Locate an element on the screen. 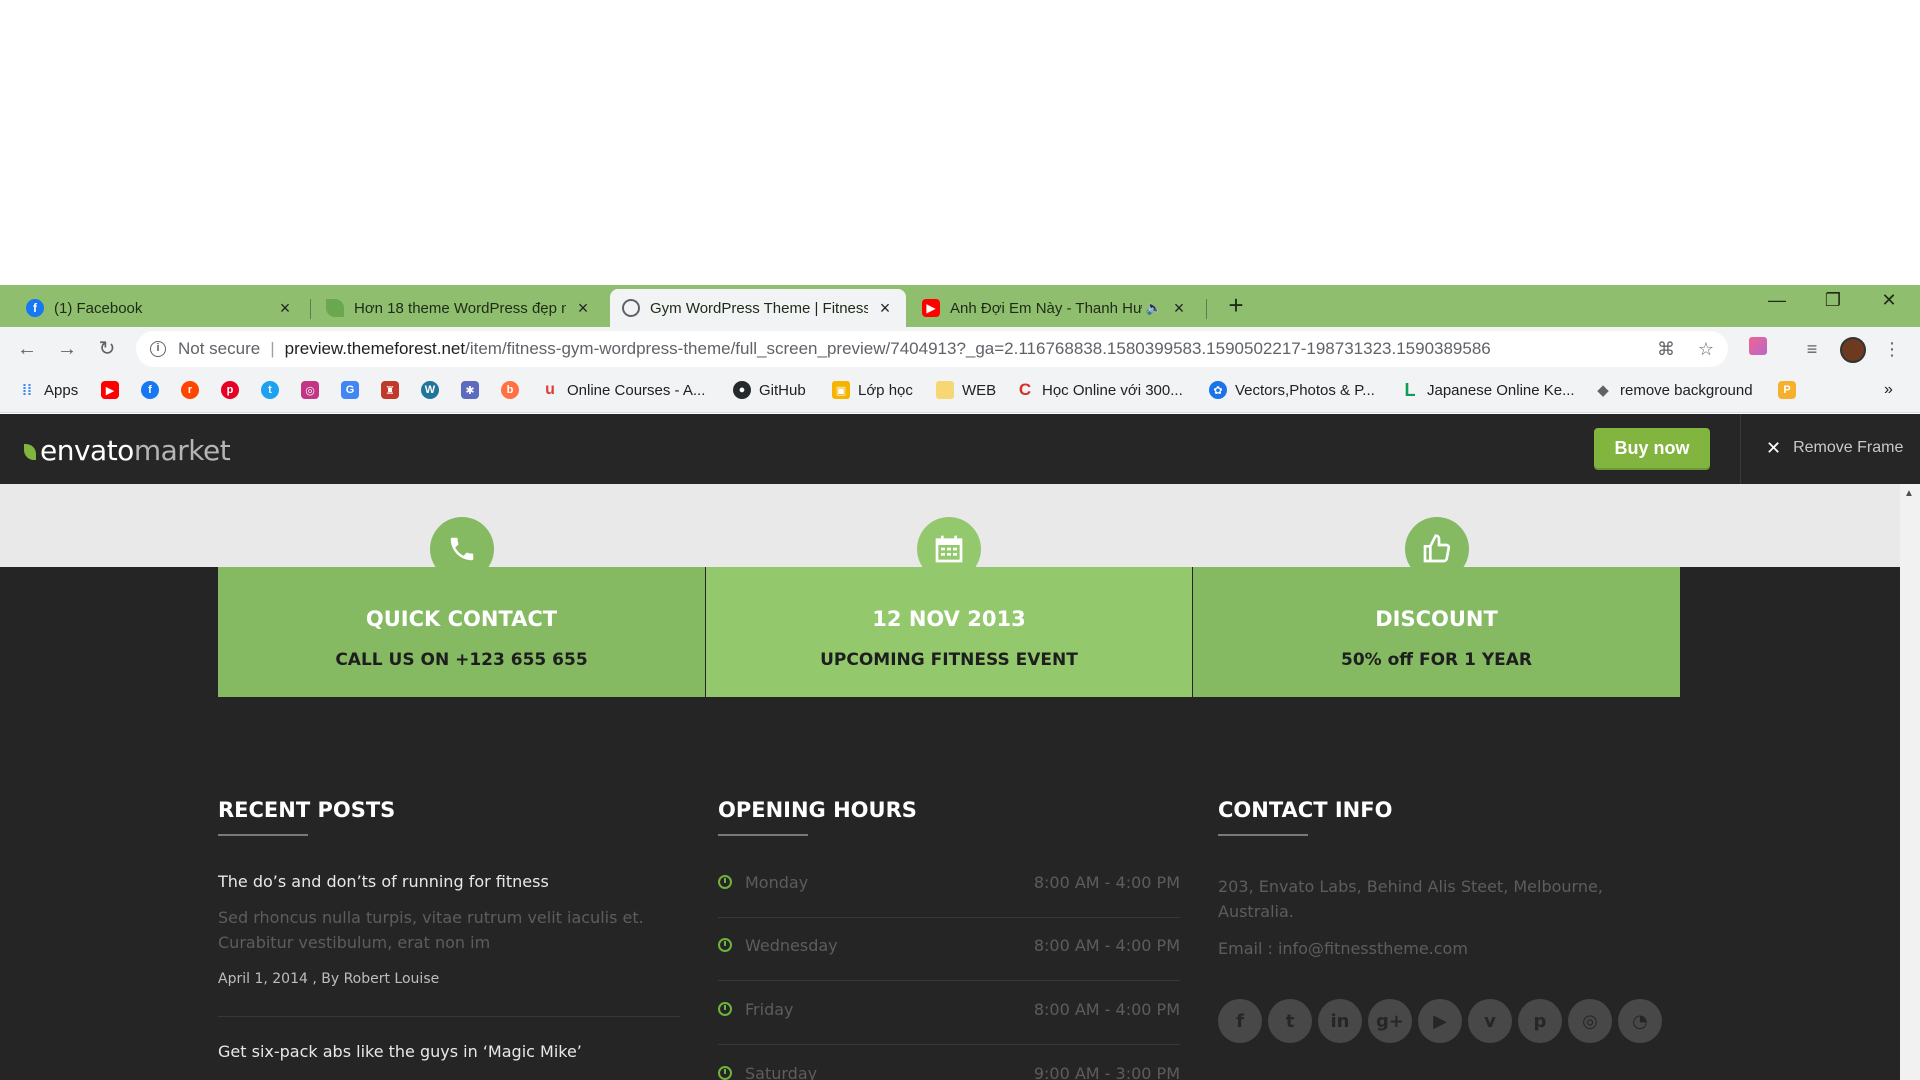 The width and height of the screenshot is (1920, 1080). bookmark-github: ● GitHub is located at coordinates (769, 390).